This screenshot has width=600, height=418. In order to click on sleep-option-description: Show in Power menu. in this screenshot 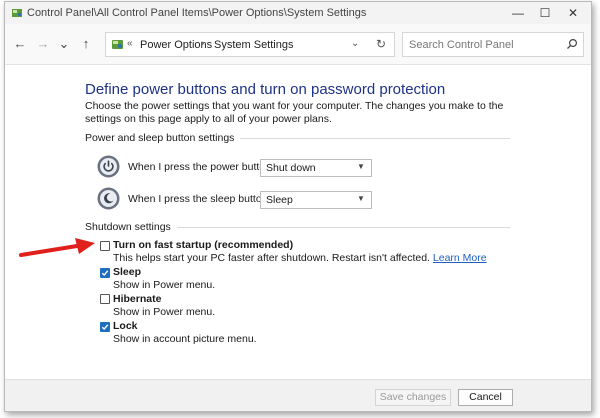, I will do `click(164, 285)`.